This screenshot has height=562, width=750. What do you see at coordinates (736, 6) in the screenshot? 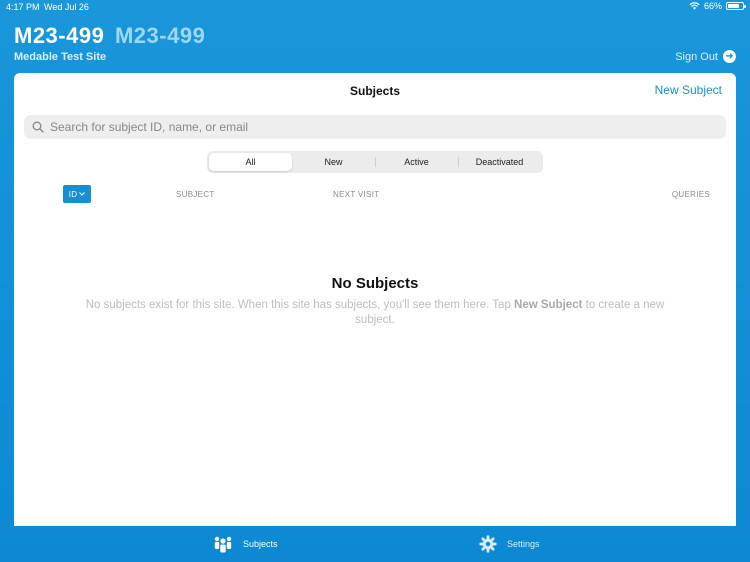
I see `battery-icon` at bounding box center [736, 6].